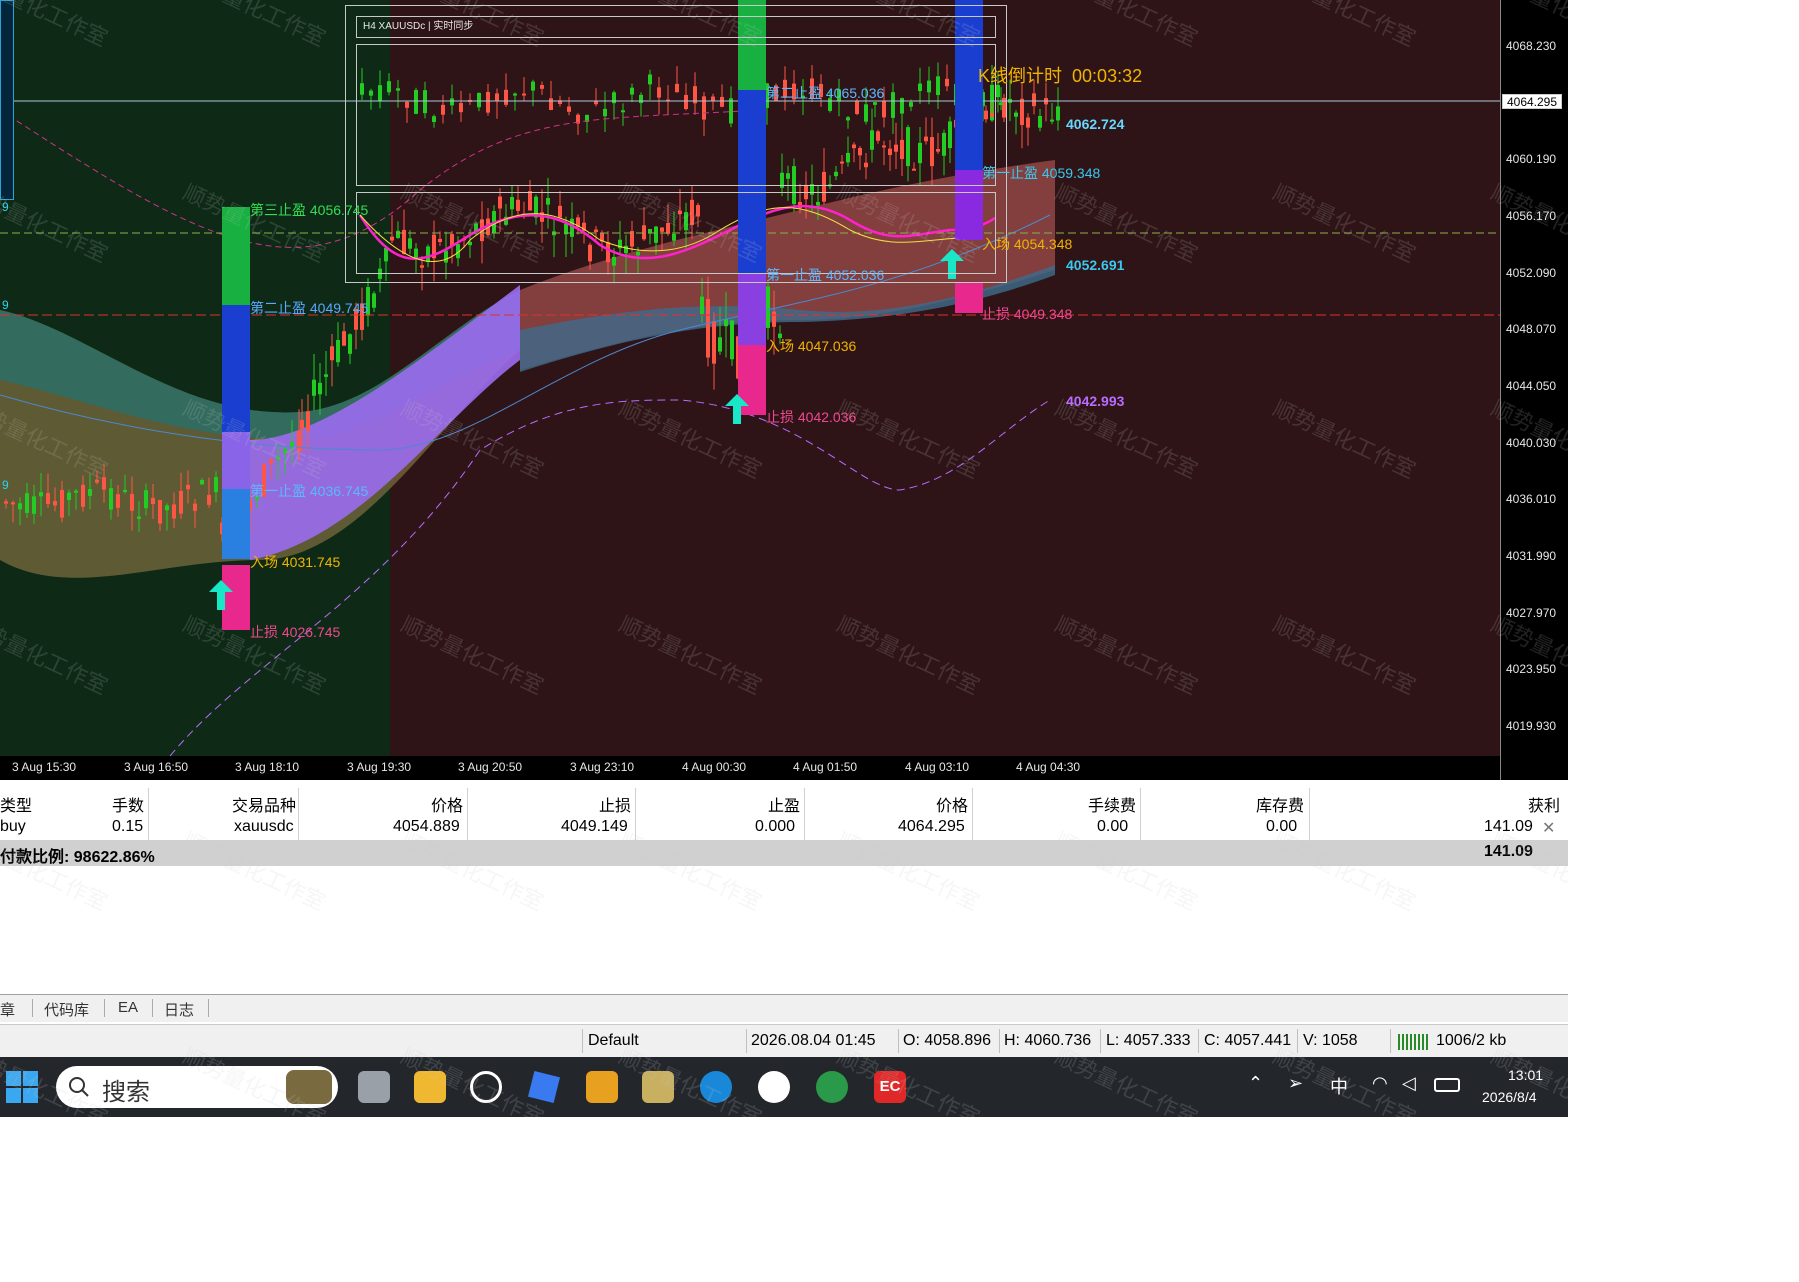 This screenshot has width=1799, height=1282. What do you see at coordinates (613, 1041) in the screenshot?
I see `status-profile: Default` at bounding box center [613, 1041].